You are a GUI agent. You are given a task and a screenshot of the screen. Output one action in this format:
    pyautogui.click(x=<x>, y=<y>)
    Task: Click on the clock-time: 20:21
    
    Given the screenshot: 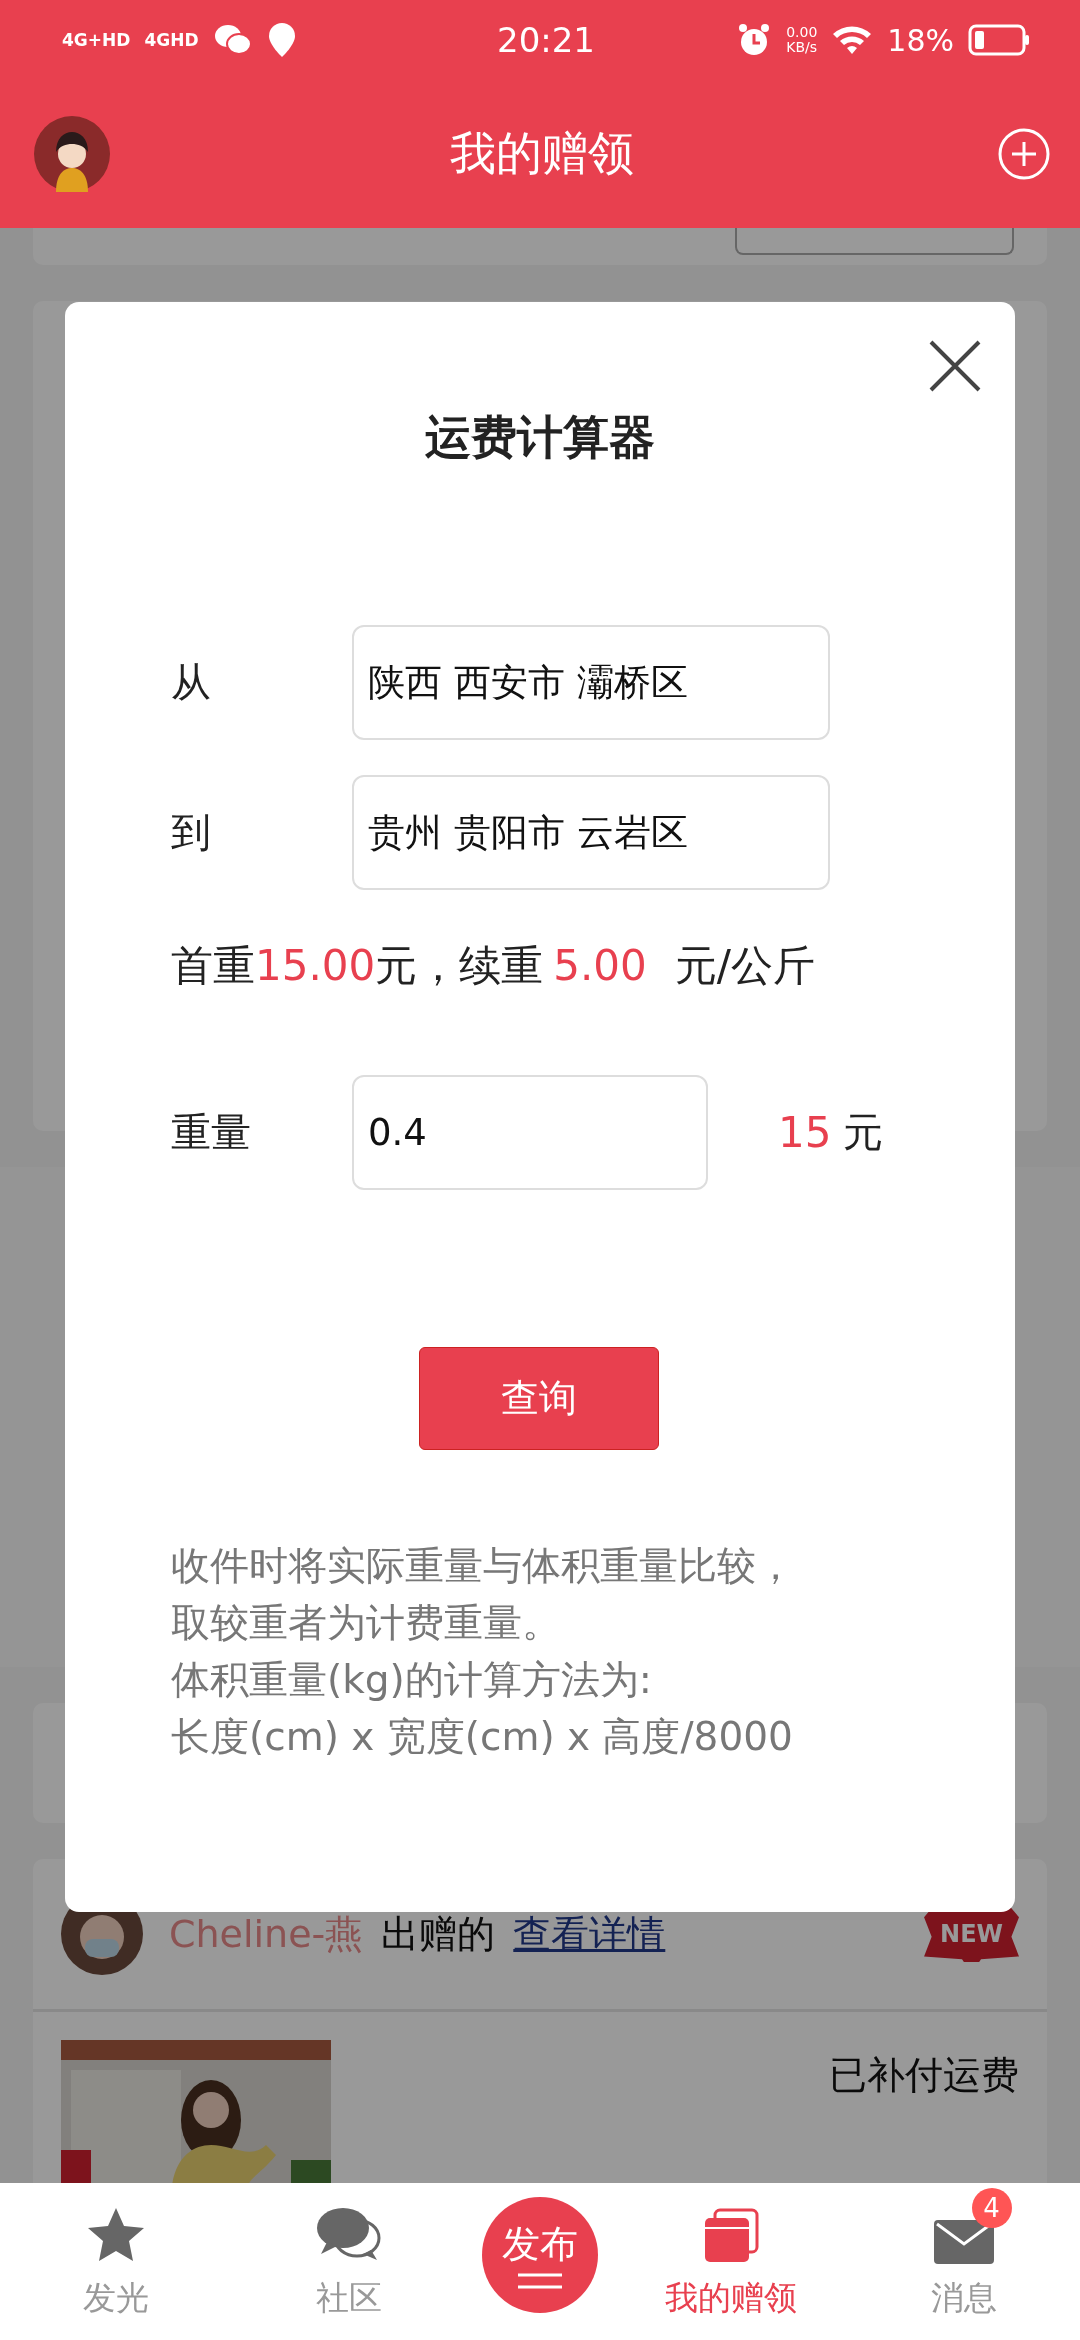 What is the action you would take?
    pyautogui.click(x=546, y=40)
    